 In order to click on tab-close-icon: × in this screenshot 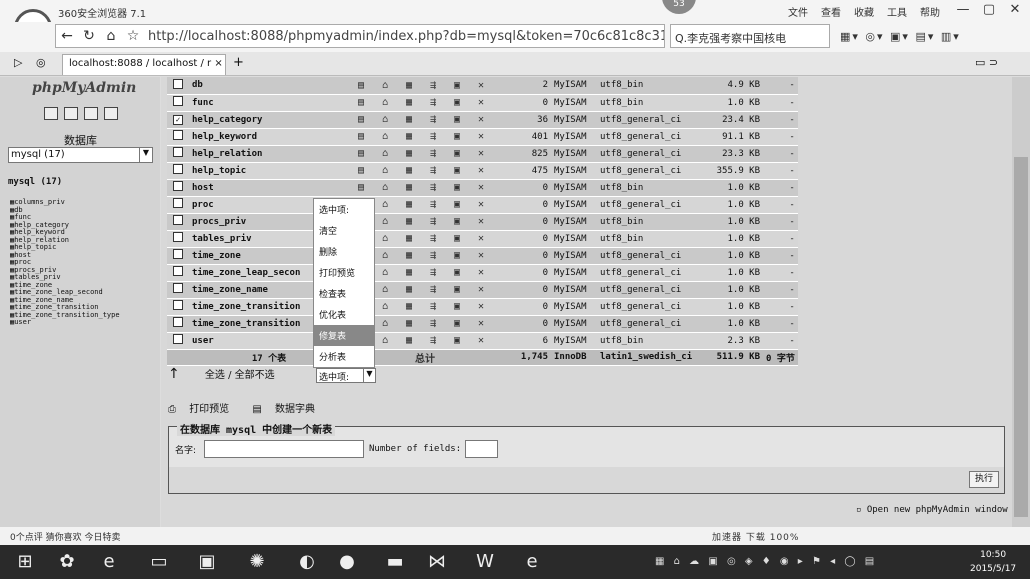, I will do `click(218, 63)`.